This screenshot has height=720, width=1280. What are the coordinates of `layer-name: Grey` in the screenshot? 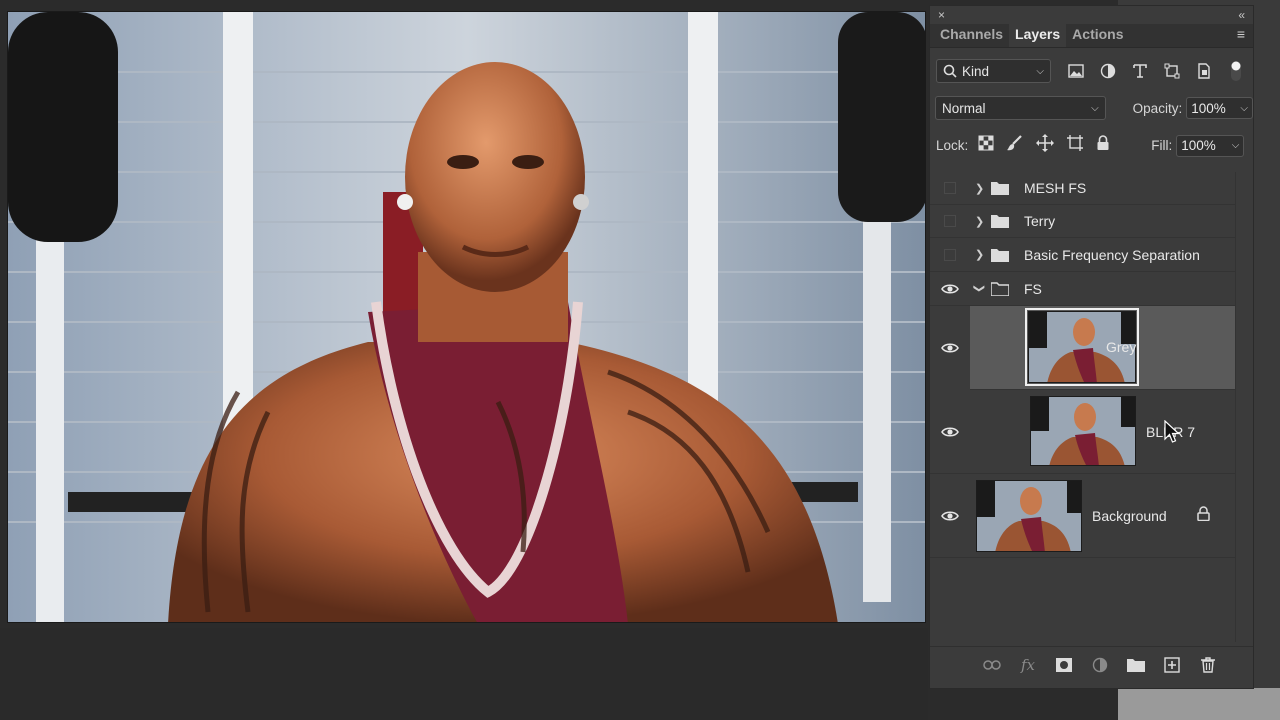 It's located at (1121, 347).